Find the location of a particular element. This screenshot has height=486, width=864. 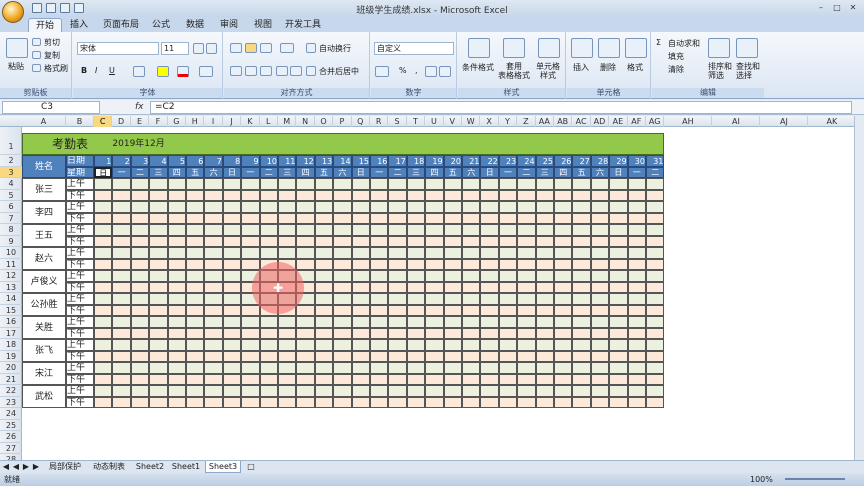

day-number-cell: 23 is located at coordinates (508, 161).